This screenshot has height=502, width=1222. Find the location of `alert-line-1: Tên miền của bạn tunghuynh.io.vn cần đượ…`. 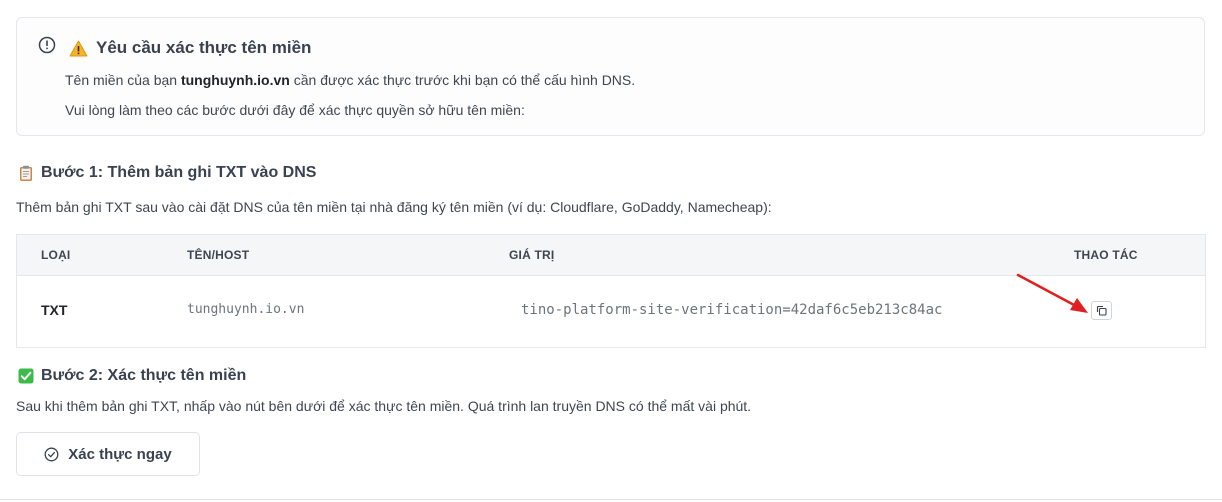

alert-line-1: Tên miền của bạn tunghuynh.io.vn cần đượ… is located at coordinates (350, 80).